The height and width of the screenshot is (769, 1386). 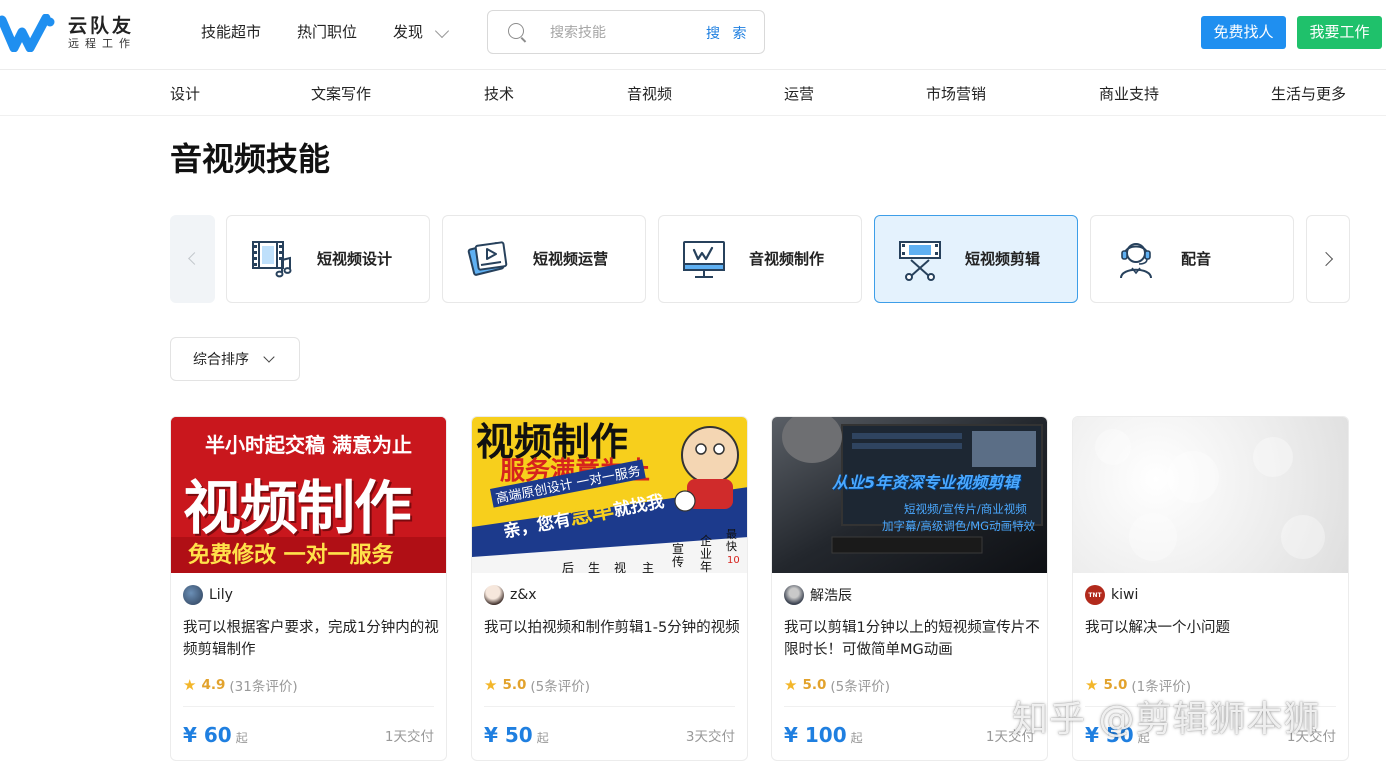 I want to click on category-marketing: 市场营销, so click(x=956, y=94).